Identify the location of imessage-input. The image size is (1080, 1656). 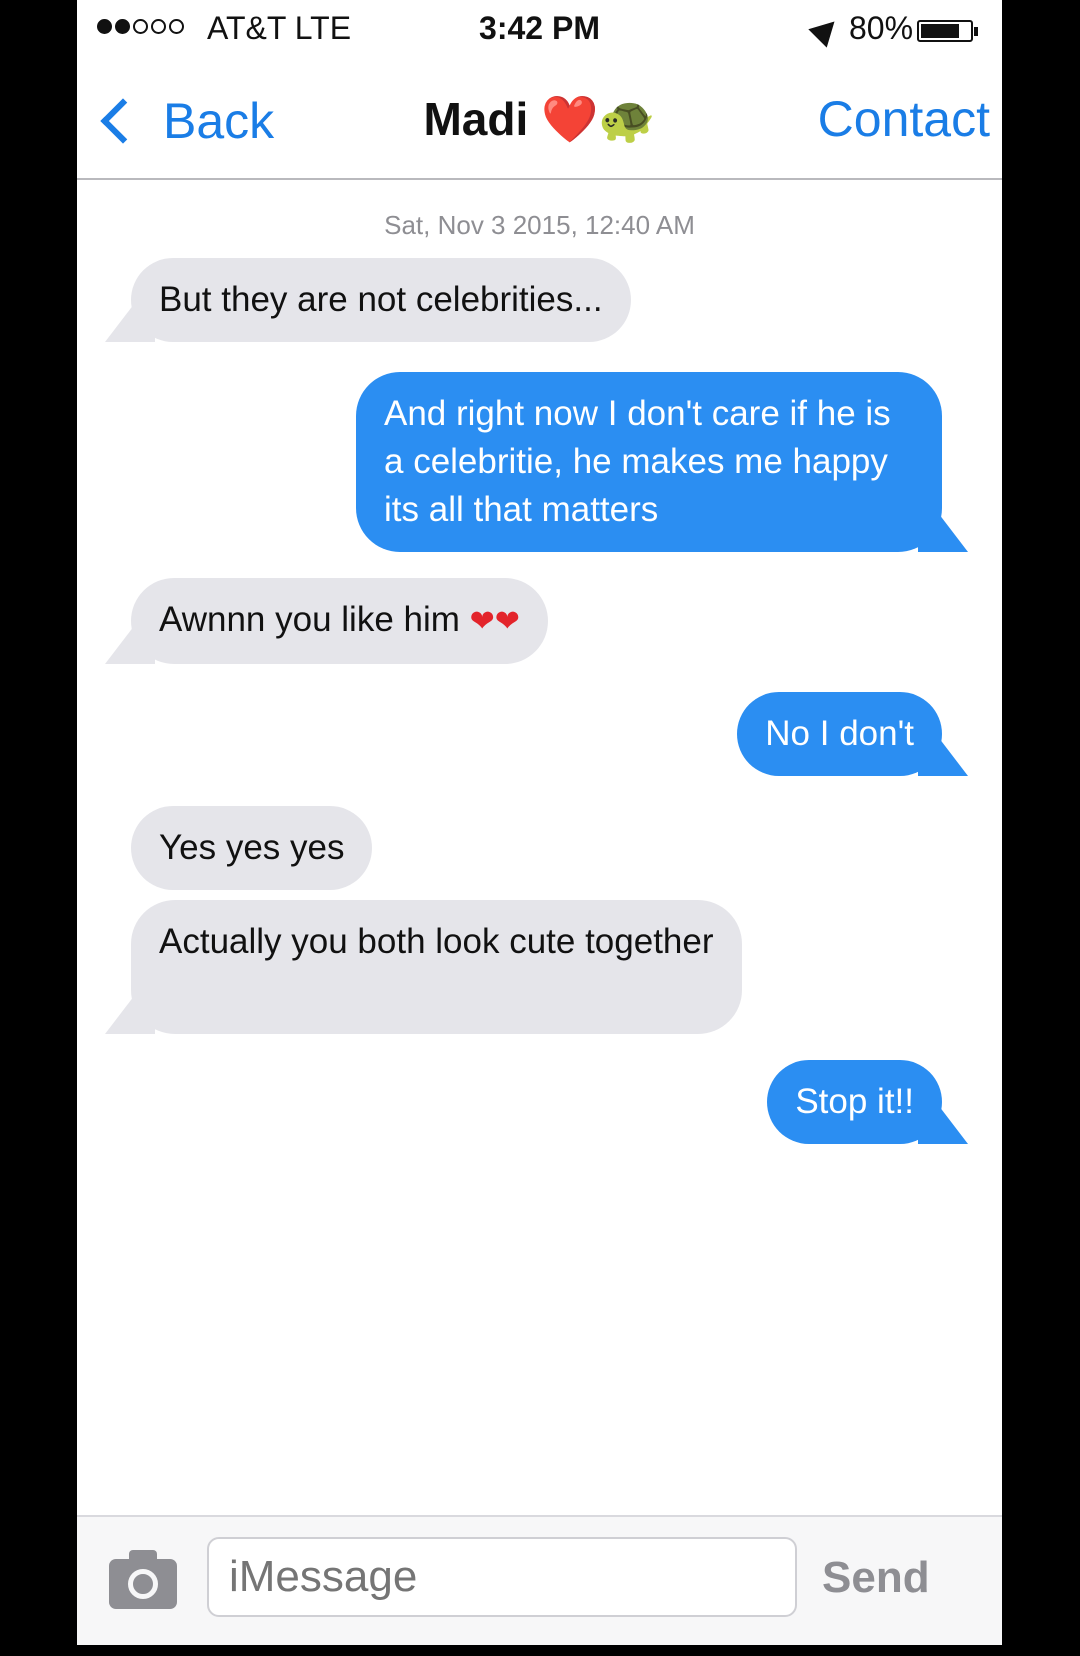
(502, 1577).